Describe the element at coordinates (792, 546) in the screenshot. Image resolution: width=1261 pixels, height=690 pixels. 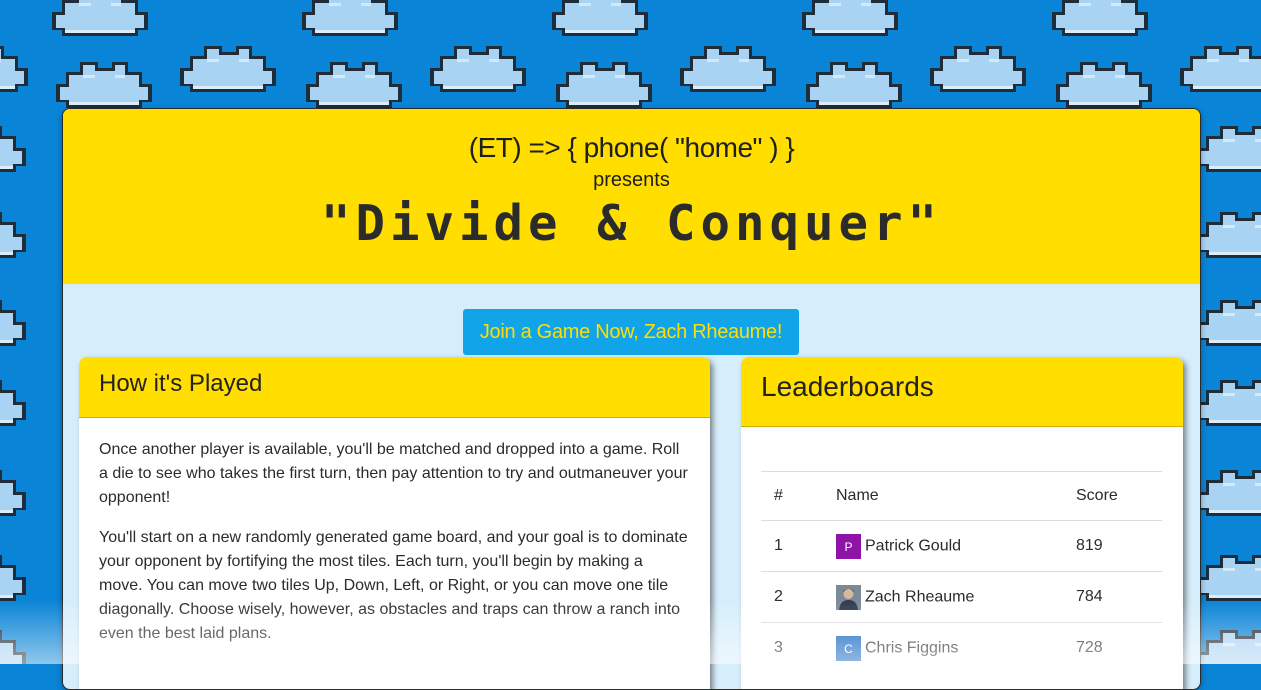
I see `rank-cell: 1` at that location.